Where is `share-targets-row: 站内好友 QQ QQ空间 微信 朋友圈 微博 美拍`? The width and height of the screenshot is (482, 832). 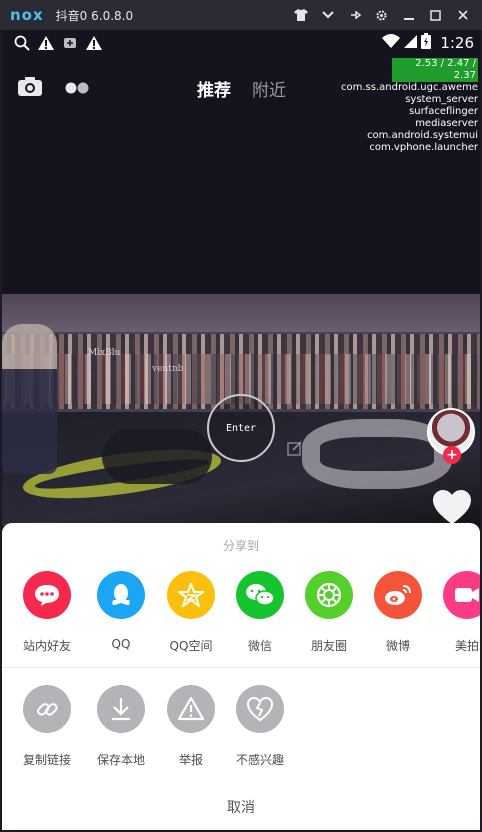
share-targets-row: 站内好友 QQ QQ空间 微信 朋友圈 微博 美拍 is located at coordinates (241, 621).